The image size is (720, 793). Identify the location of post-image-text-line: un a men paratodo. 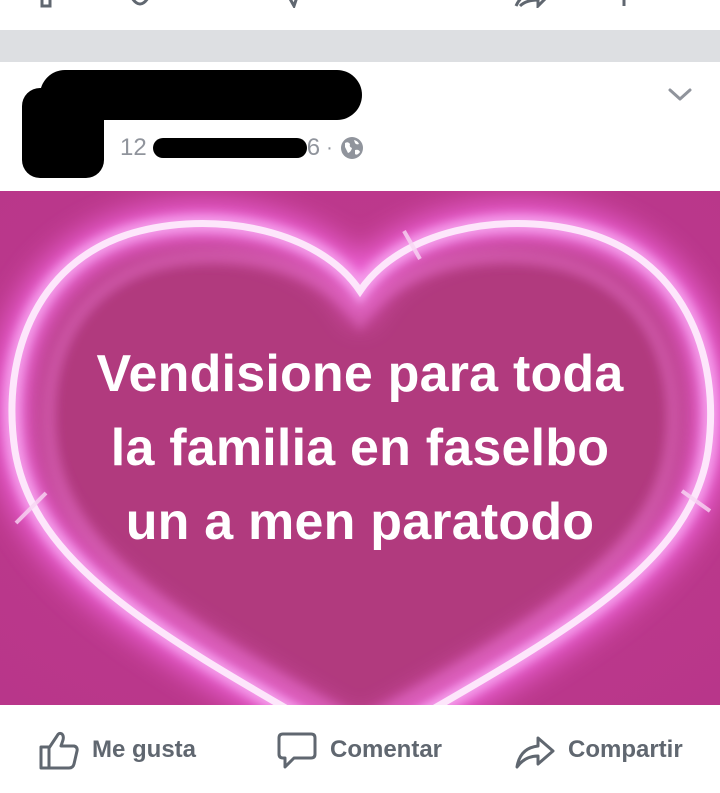
(360, 522).